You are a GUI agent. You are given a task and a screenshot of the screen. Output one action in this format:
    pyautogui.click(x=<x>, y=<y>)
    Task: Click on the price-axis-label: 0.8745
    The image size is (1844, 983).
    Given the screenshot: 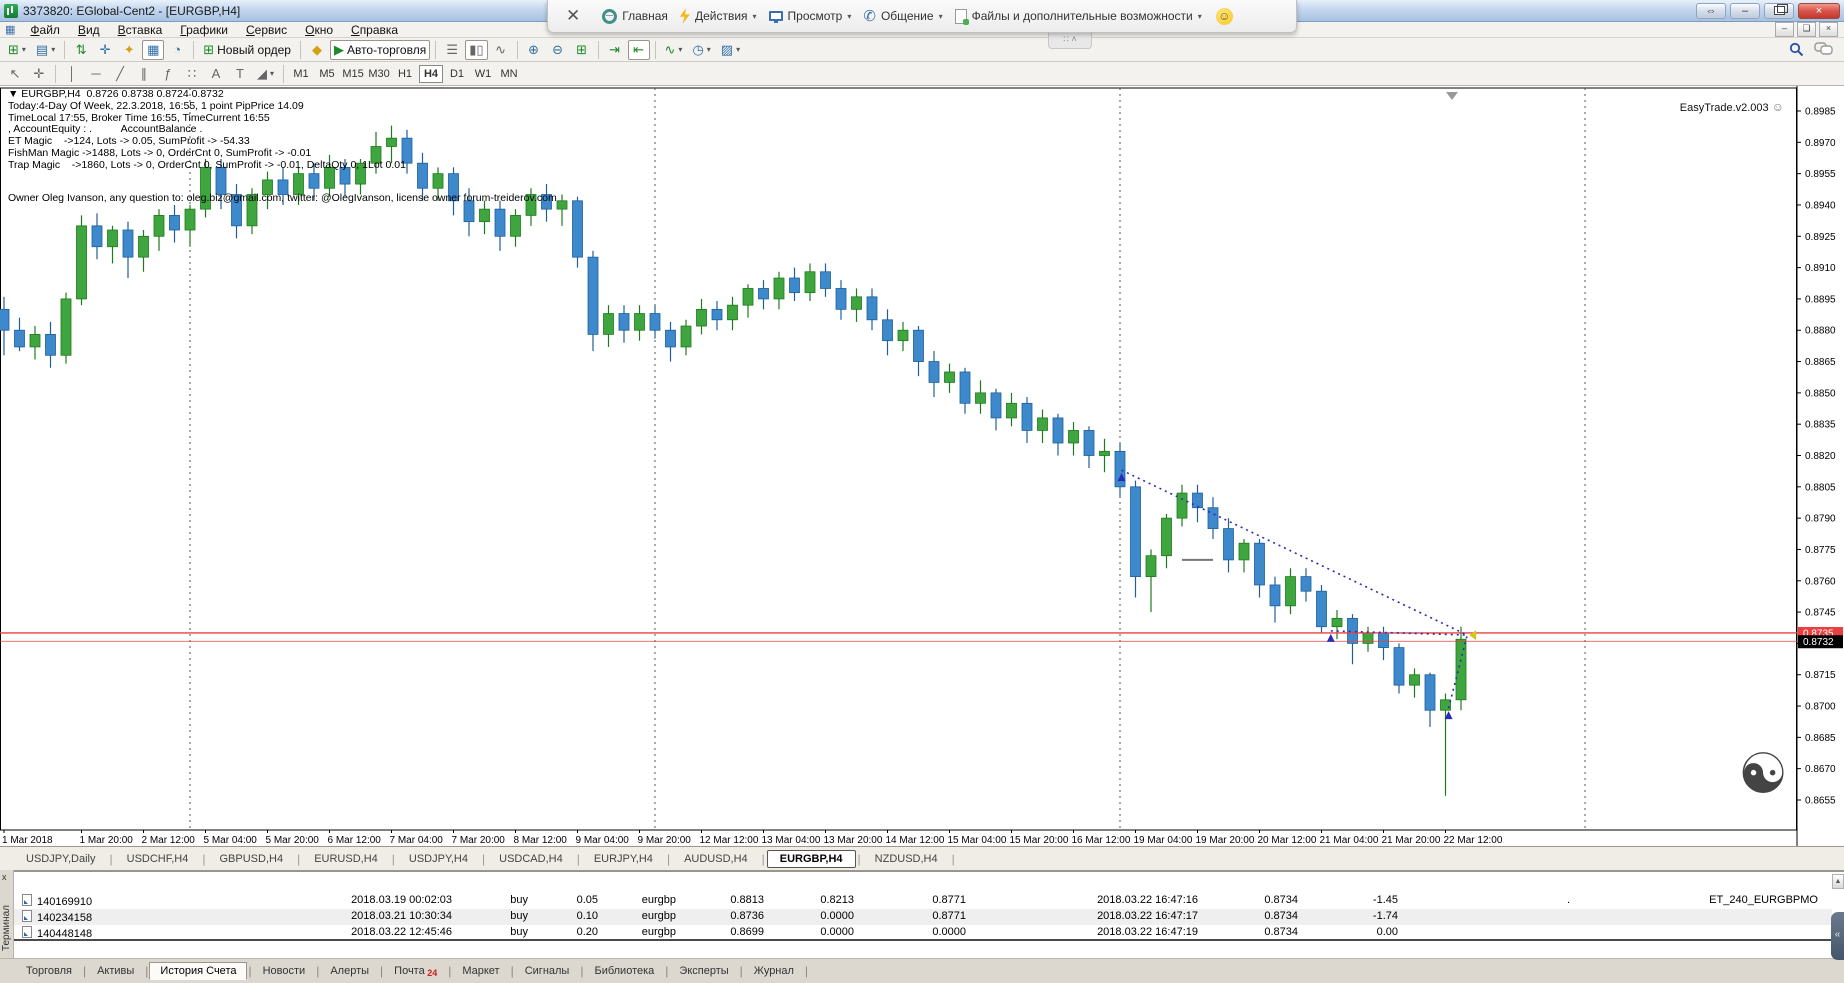 What is the action you would take?
    pyautogui.click(x=1820, y=613)
    